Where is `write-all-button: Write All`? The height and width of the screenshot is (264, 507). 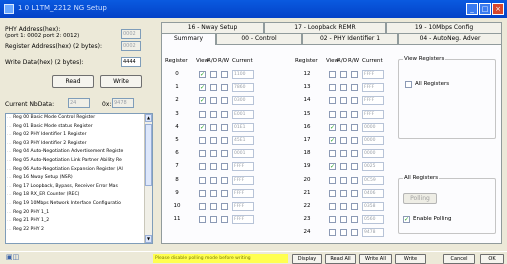
write-all-button: Write All is located at coordinates (375, 259).